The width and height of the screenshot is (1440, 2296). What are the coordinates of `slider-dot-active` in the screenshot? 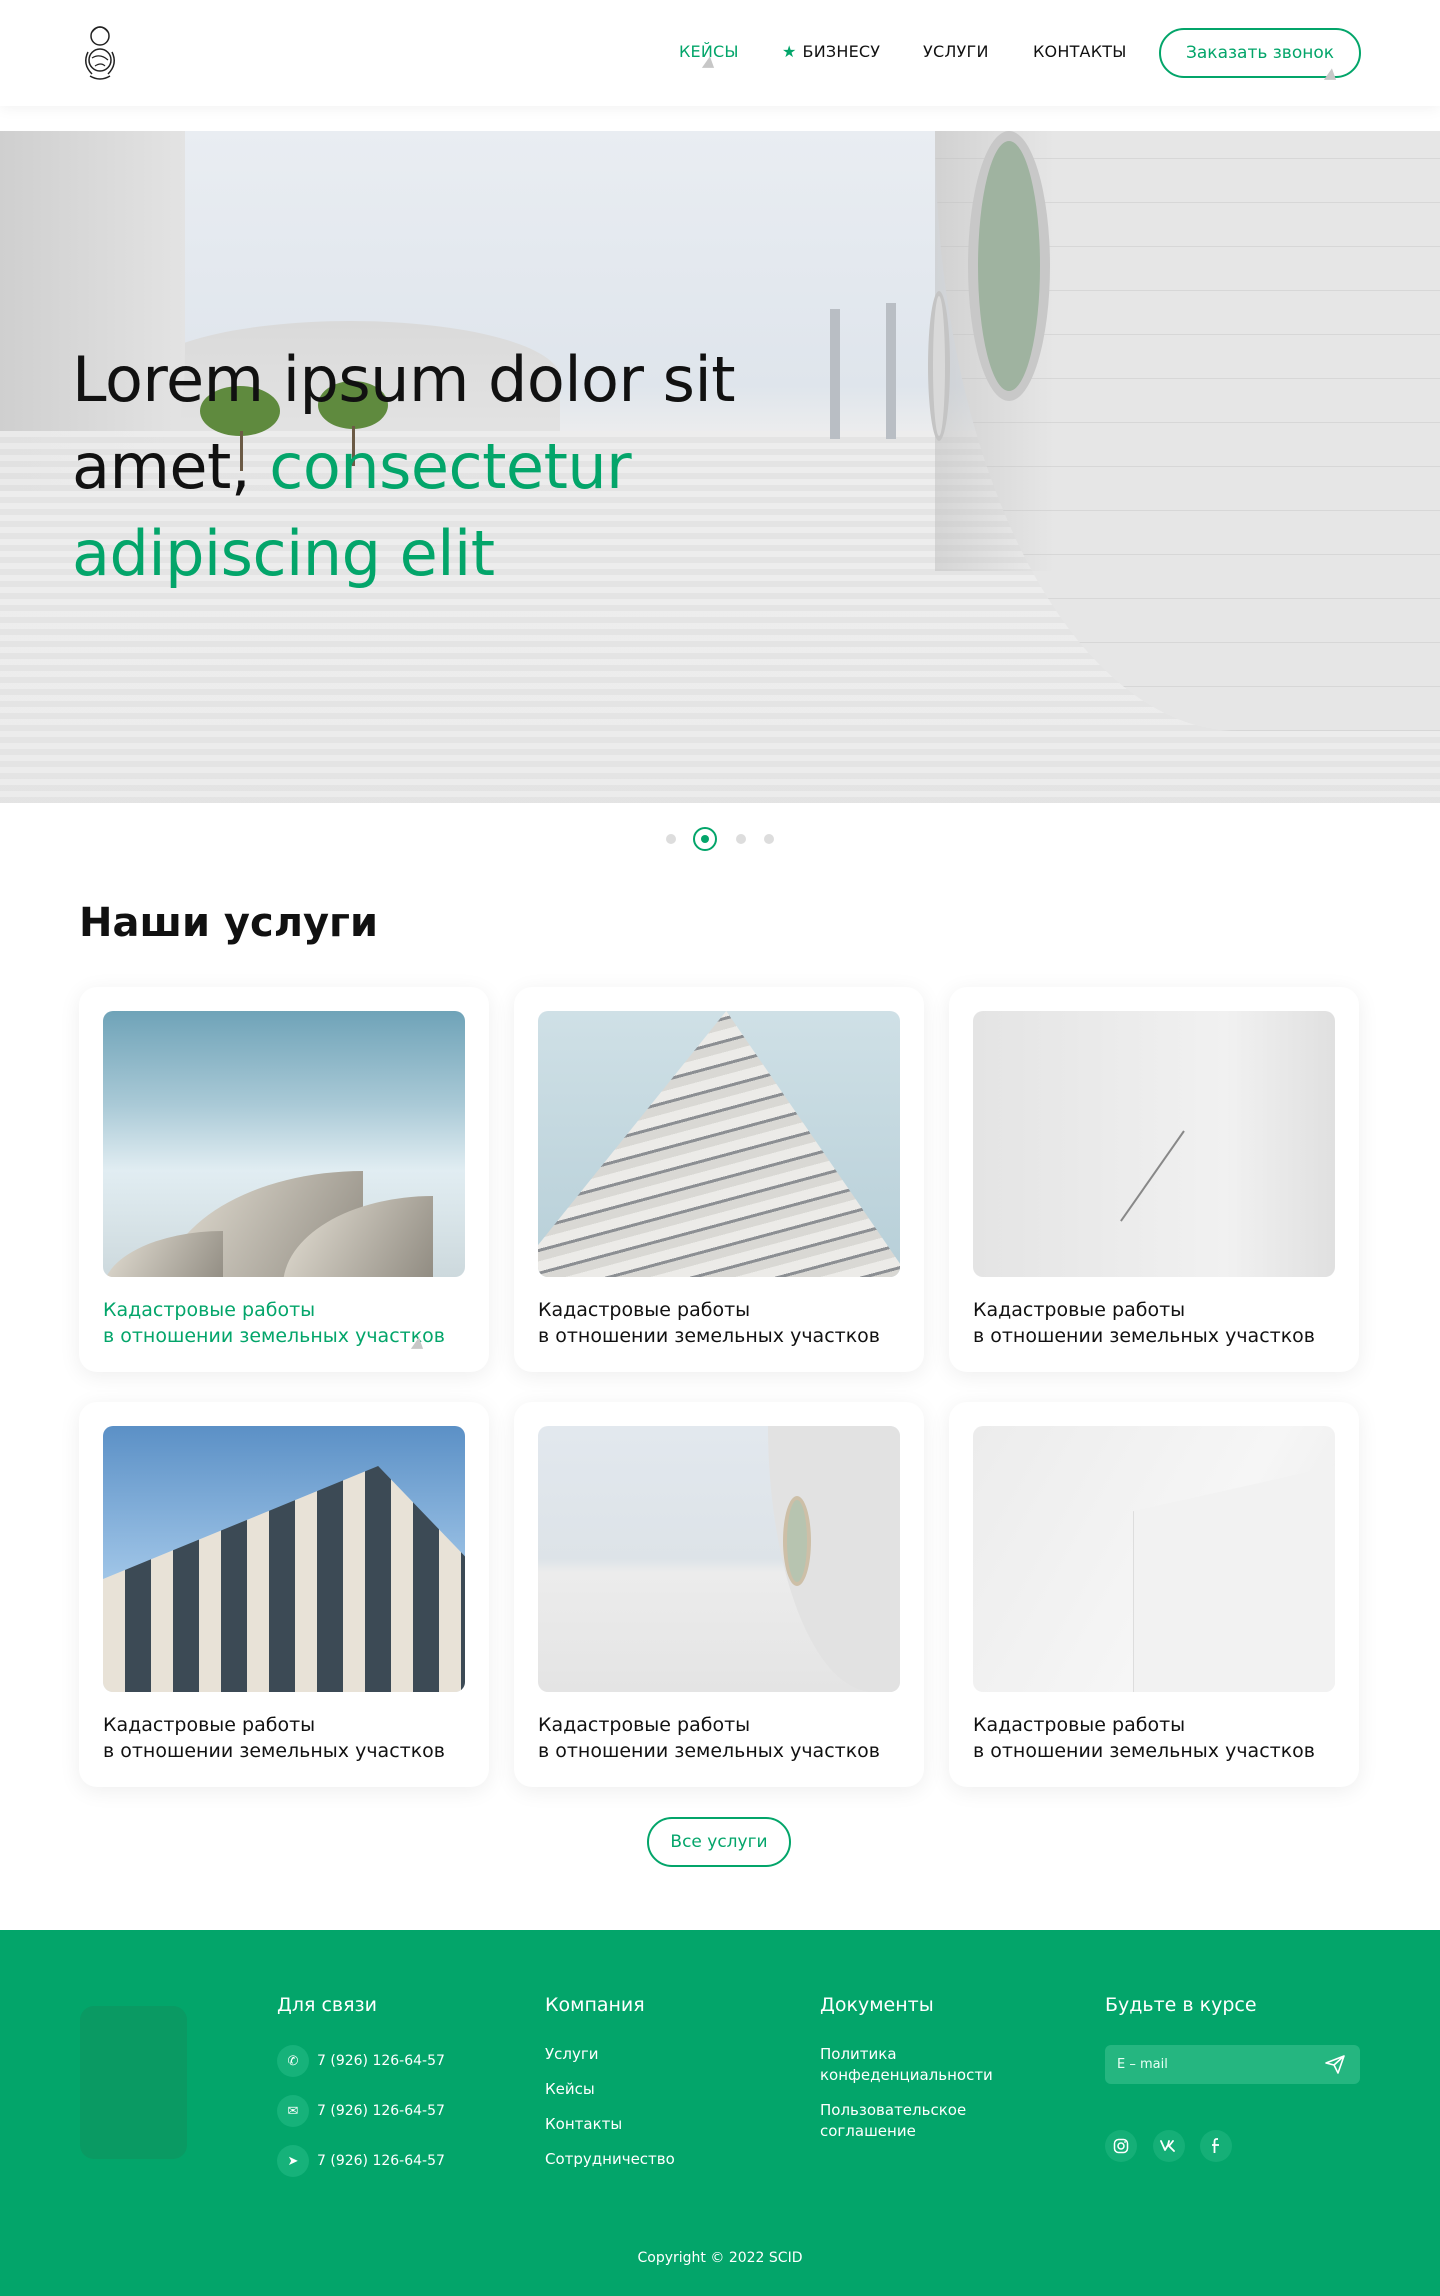 It's located at (705, 839).